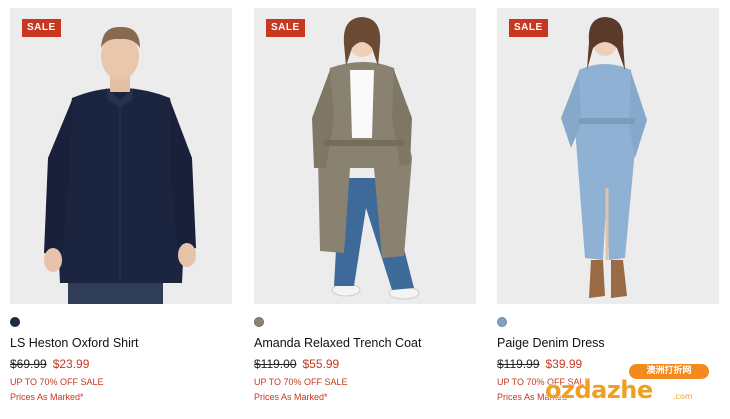 This screenshot has width=730, height=419. Describe the element at coordinates (551, 343) in the screenshot. I see `product-name: Paige Denim Dress` at that location.